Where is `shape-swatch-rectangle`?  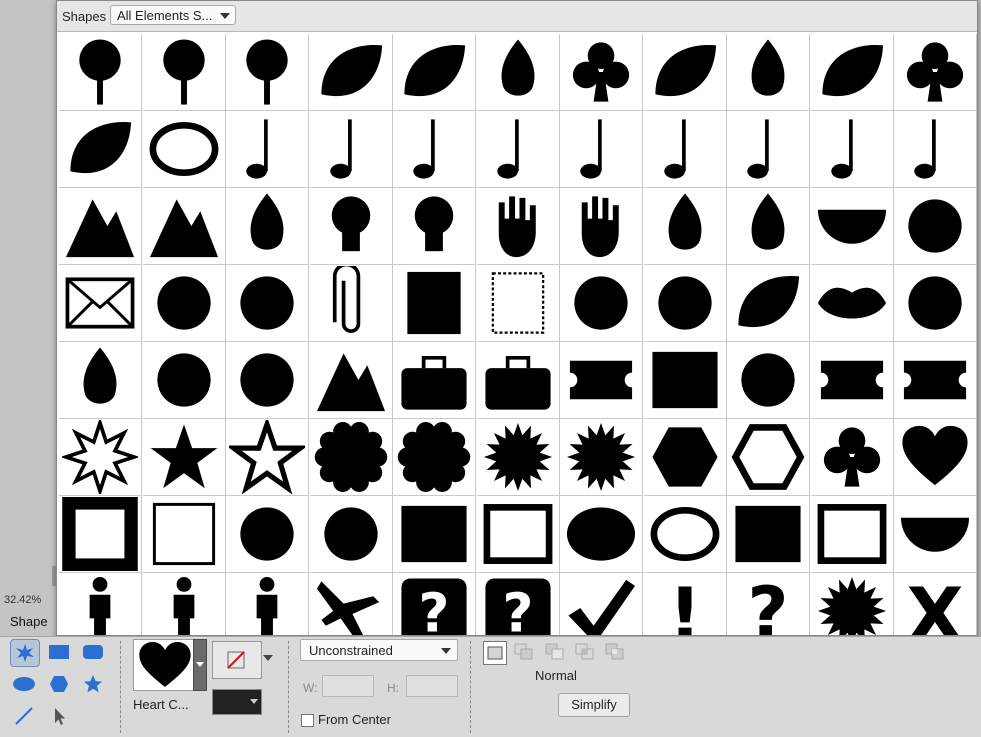
shape-swatch-rectangle is located at coordinates (768, 534).